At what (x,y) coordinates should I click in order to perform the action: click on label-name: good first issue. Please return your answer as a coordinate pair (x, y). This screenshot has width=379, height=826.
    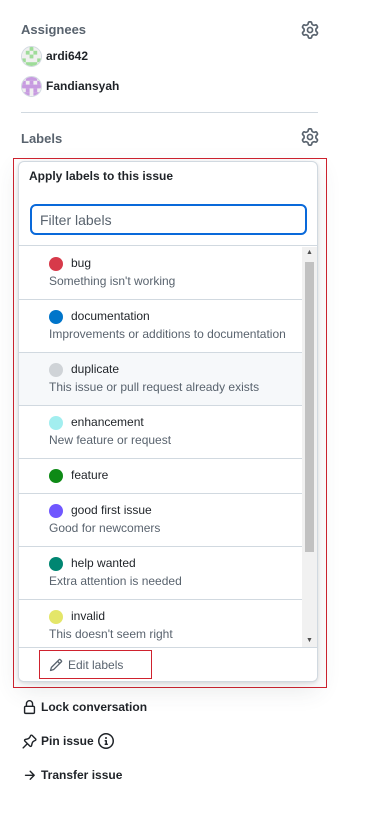
    Looking at the image, I should click on (111, 510).